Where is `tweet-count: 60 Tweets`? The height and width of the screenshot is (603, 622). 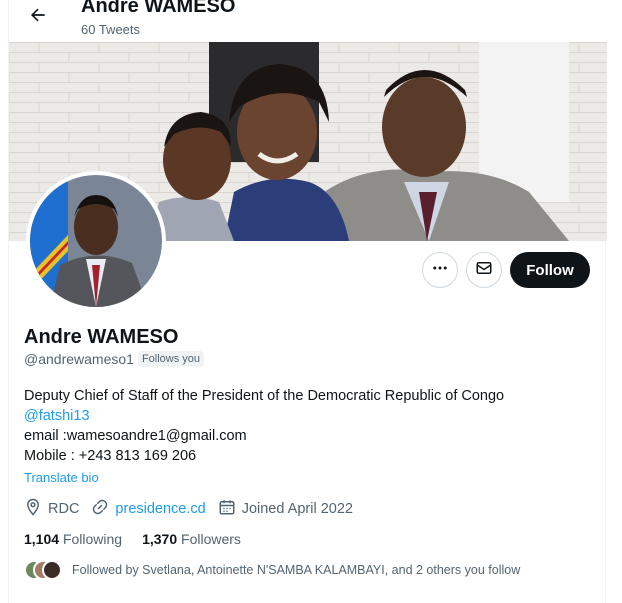 tweet-count: 60 Tweets is located at coordinates (111, 29).